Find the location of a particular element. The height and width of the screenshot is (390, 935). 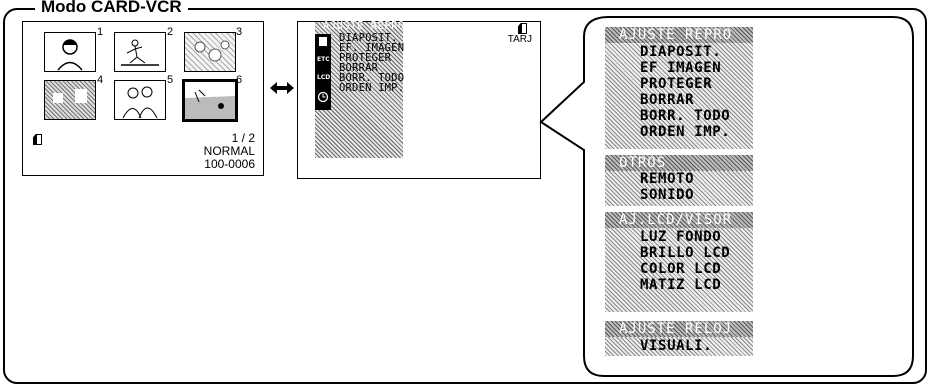

balloon-item: EF IMAGEN is located at coordinates (680, 68).